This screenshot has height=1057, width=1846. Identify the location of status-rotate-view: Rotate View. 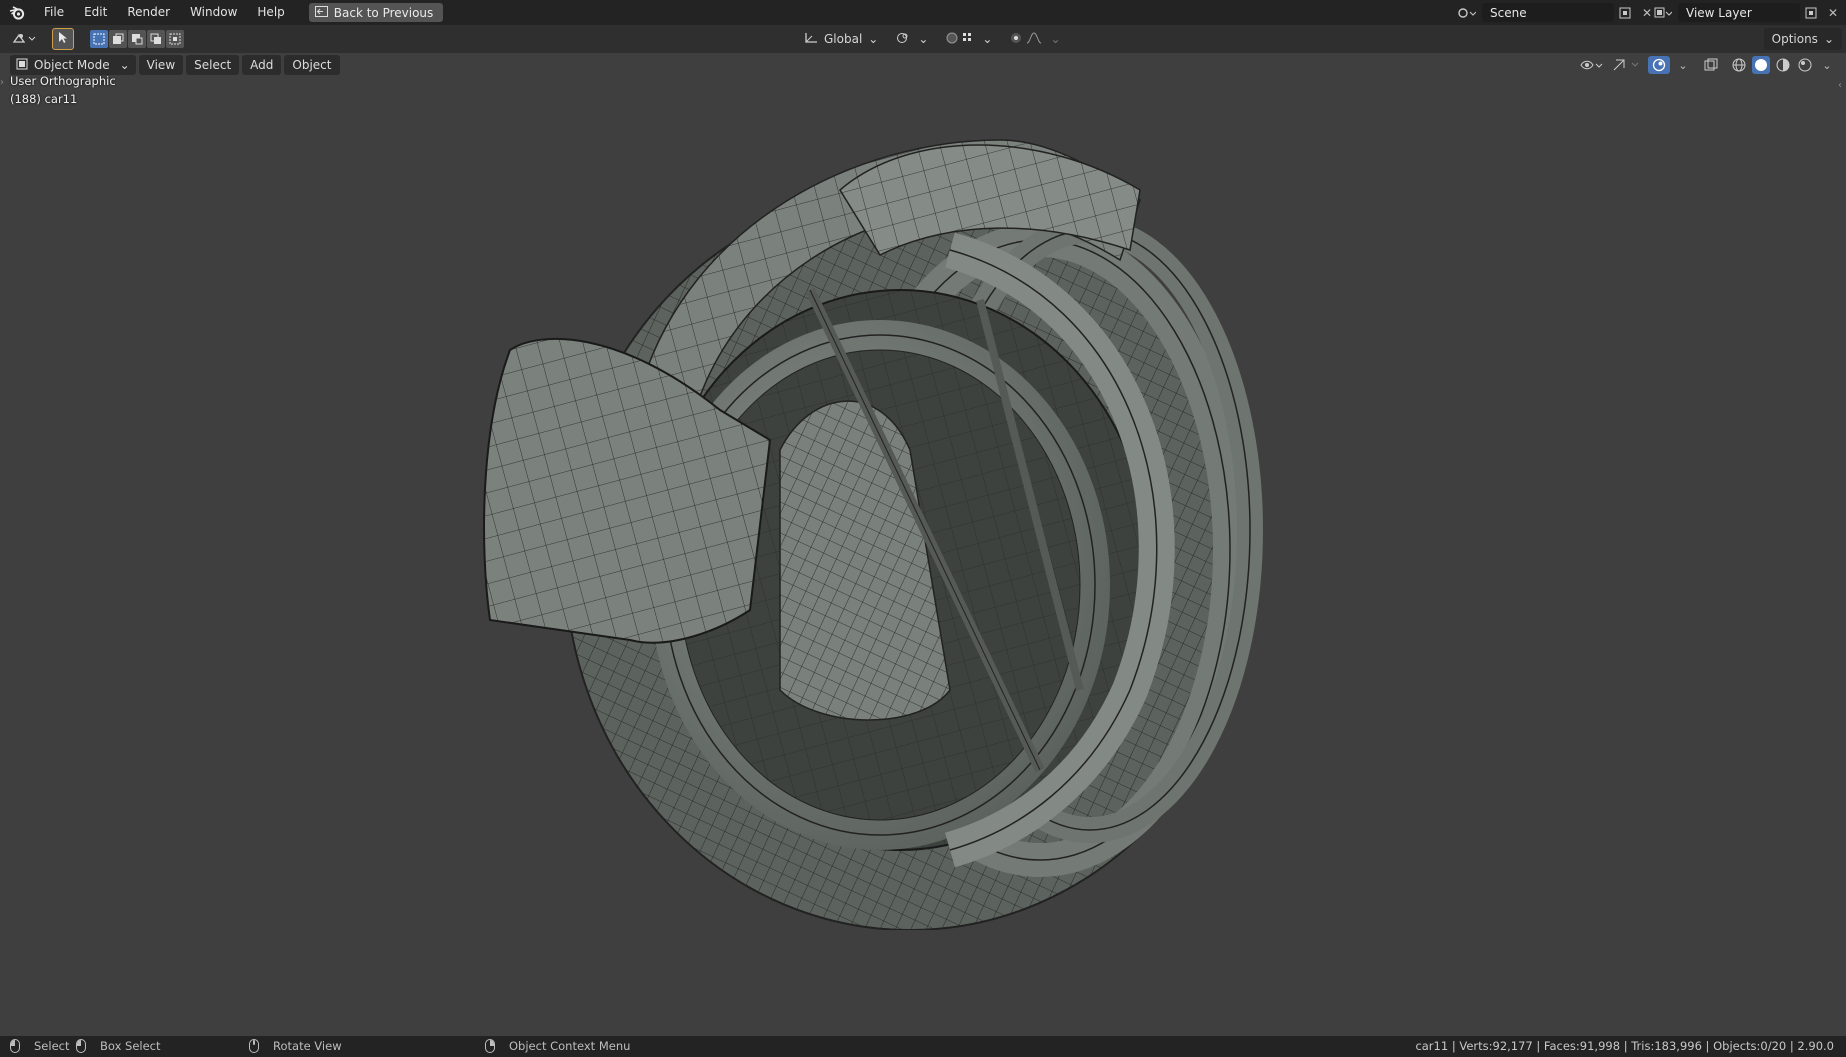
(295, 1046).